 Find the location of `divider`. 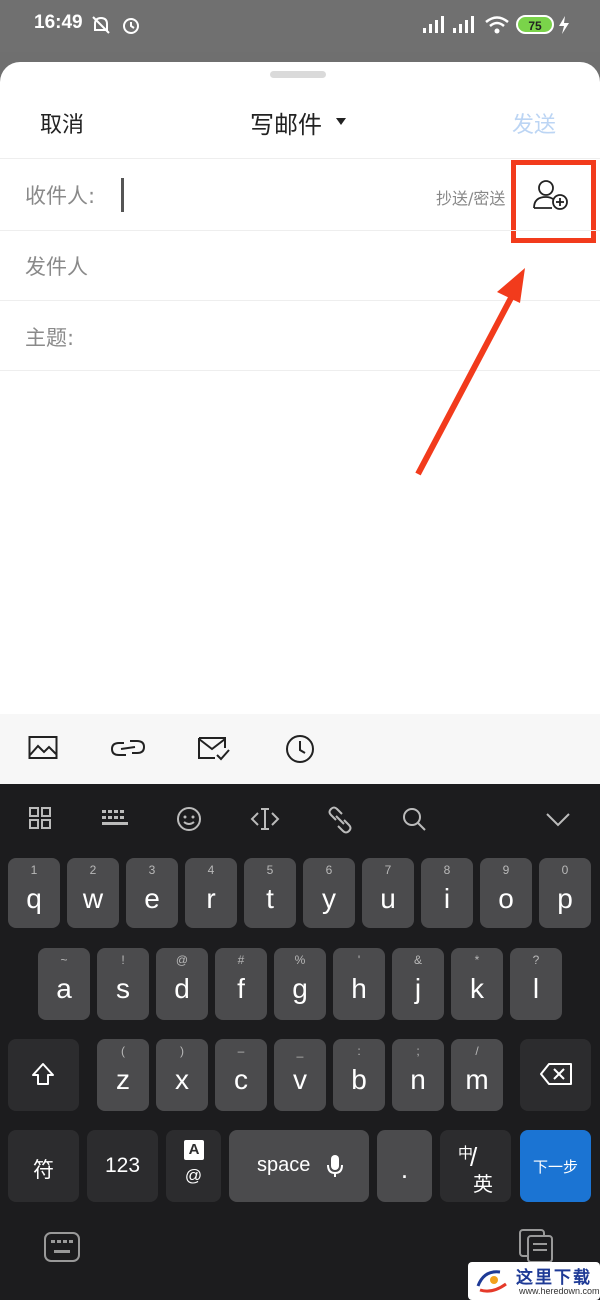

divider is located at coordinates (300, 370).